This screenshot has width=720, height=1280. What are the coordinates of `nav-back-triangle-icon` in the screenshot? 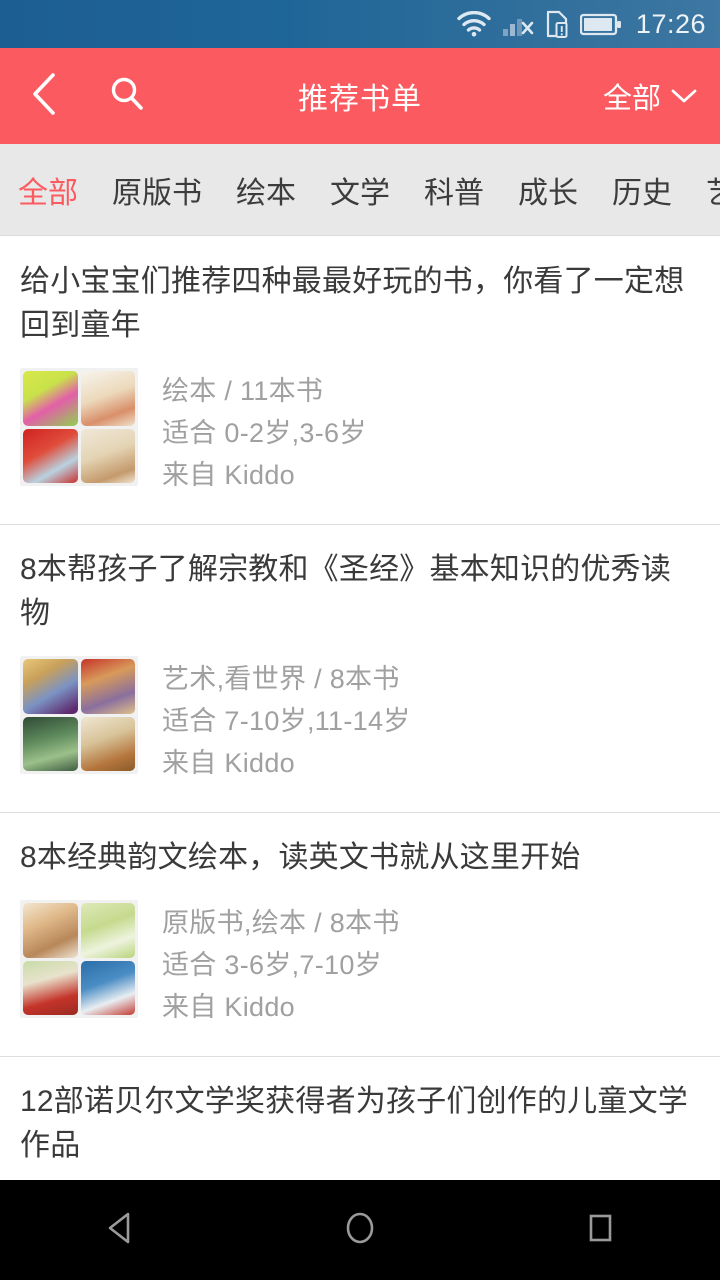 It's located at (120, 1230).